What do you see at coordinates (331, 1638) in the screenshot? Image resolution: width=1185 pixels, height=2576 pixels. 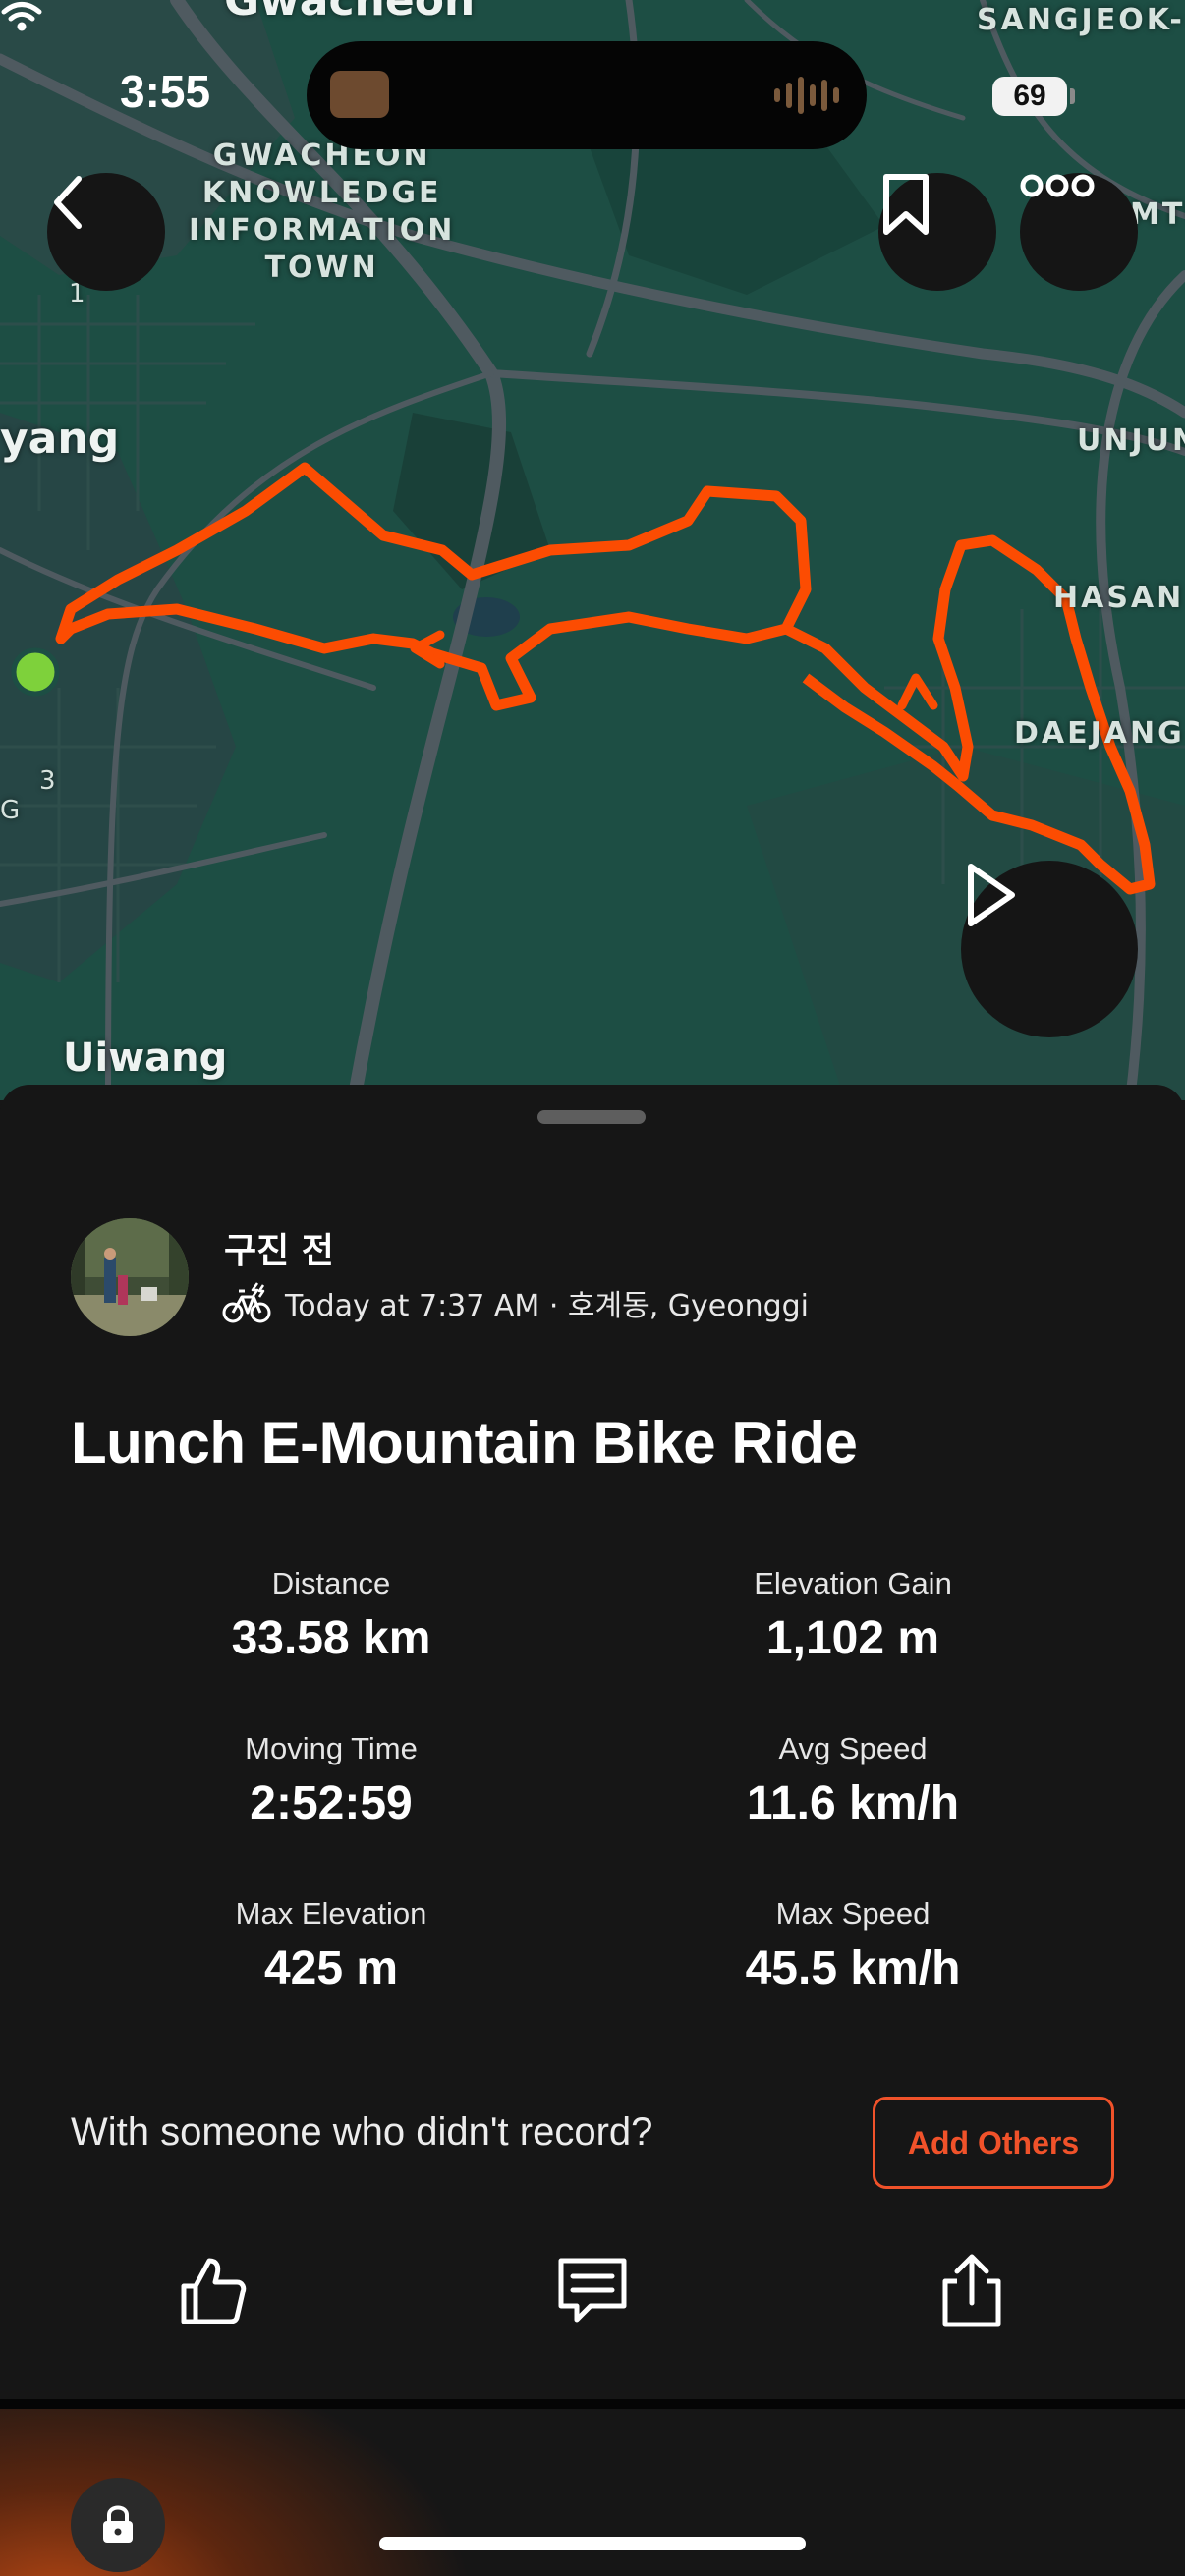 I see `stat-value: 33.58 km` at bounding box center [331, 1638].